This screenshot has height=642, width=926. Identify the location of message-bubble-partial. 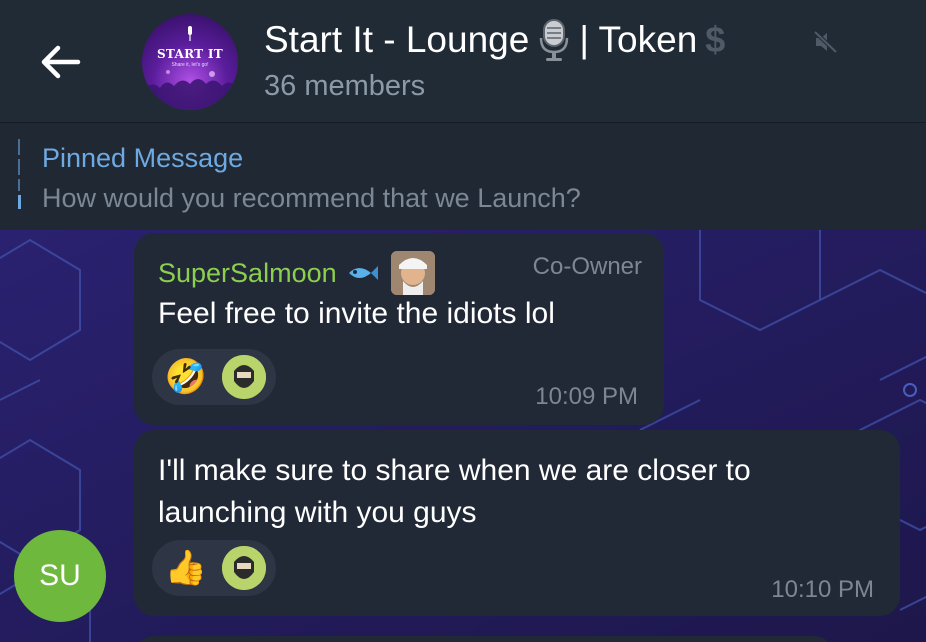
(484, 639).